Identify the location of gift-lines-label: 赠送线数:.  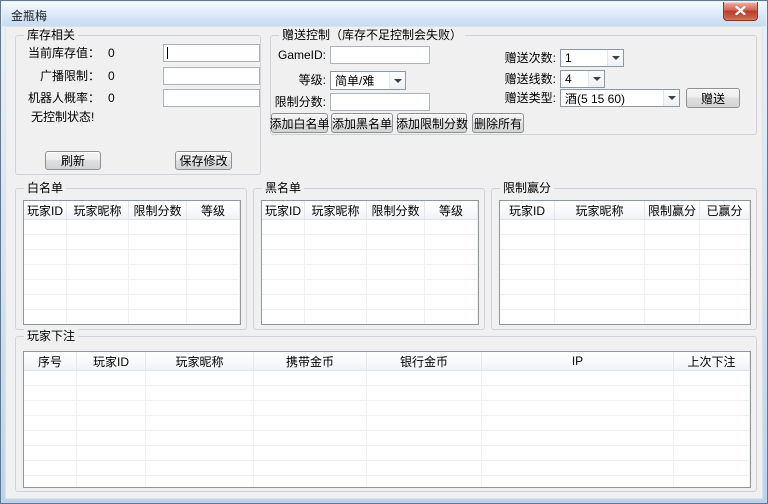
(530, 79).